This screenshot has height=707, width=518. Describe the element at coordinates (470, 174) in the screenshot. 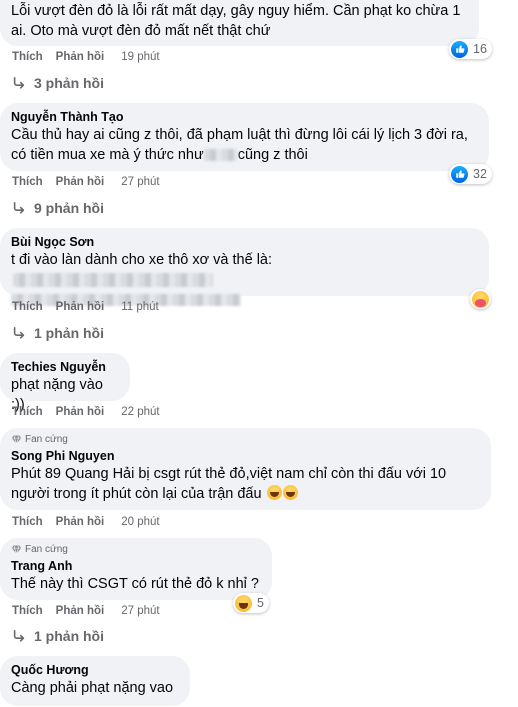

I see `reaction-count: 32` at that location.